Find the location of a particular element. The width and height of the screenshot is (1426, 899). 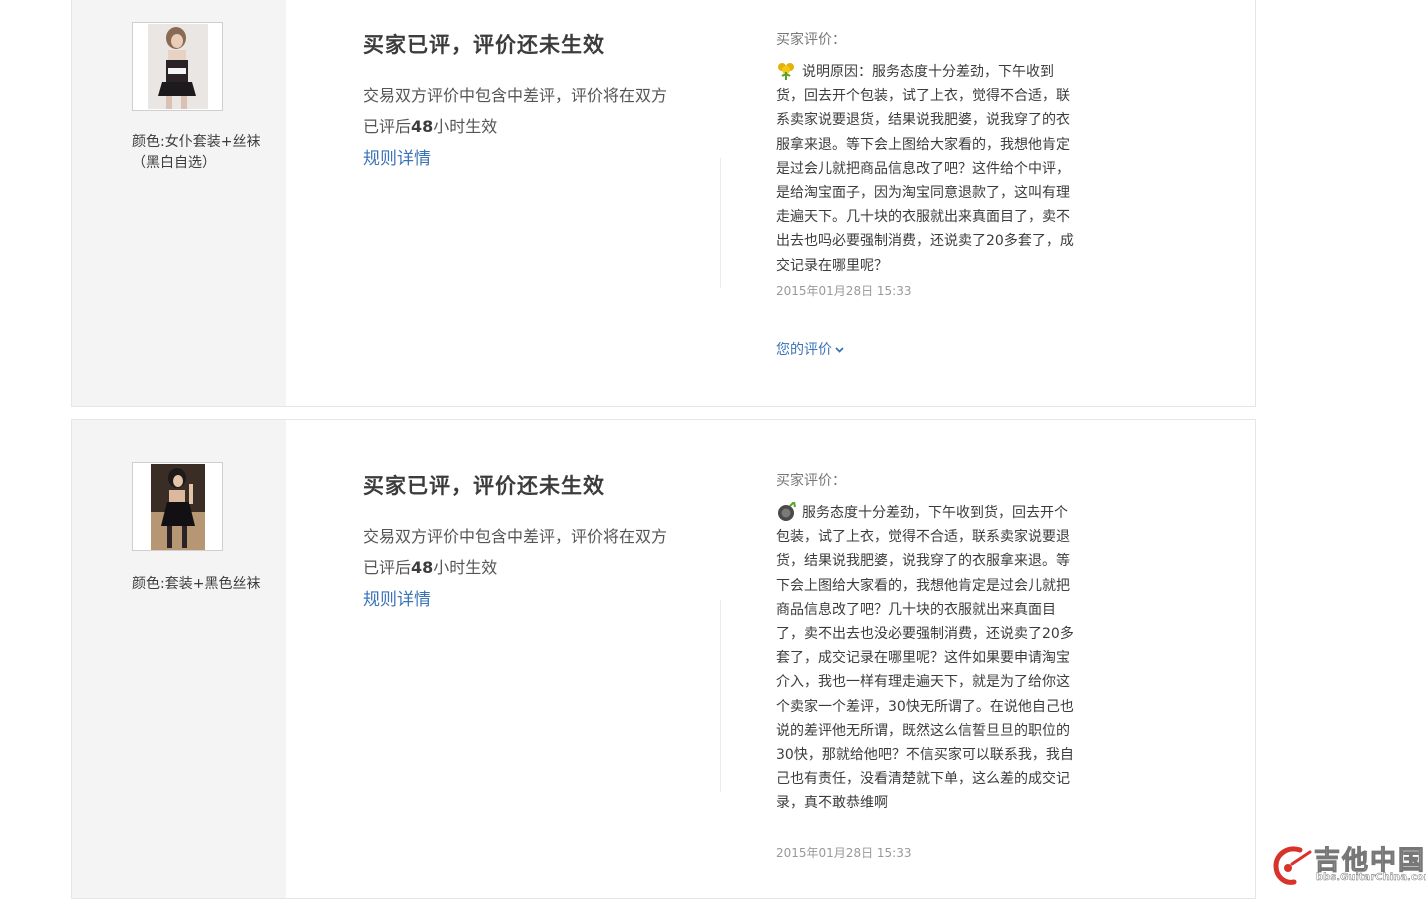

guitar-logo-icon is located at coordinates (1292, 865).